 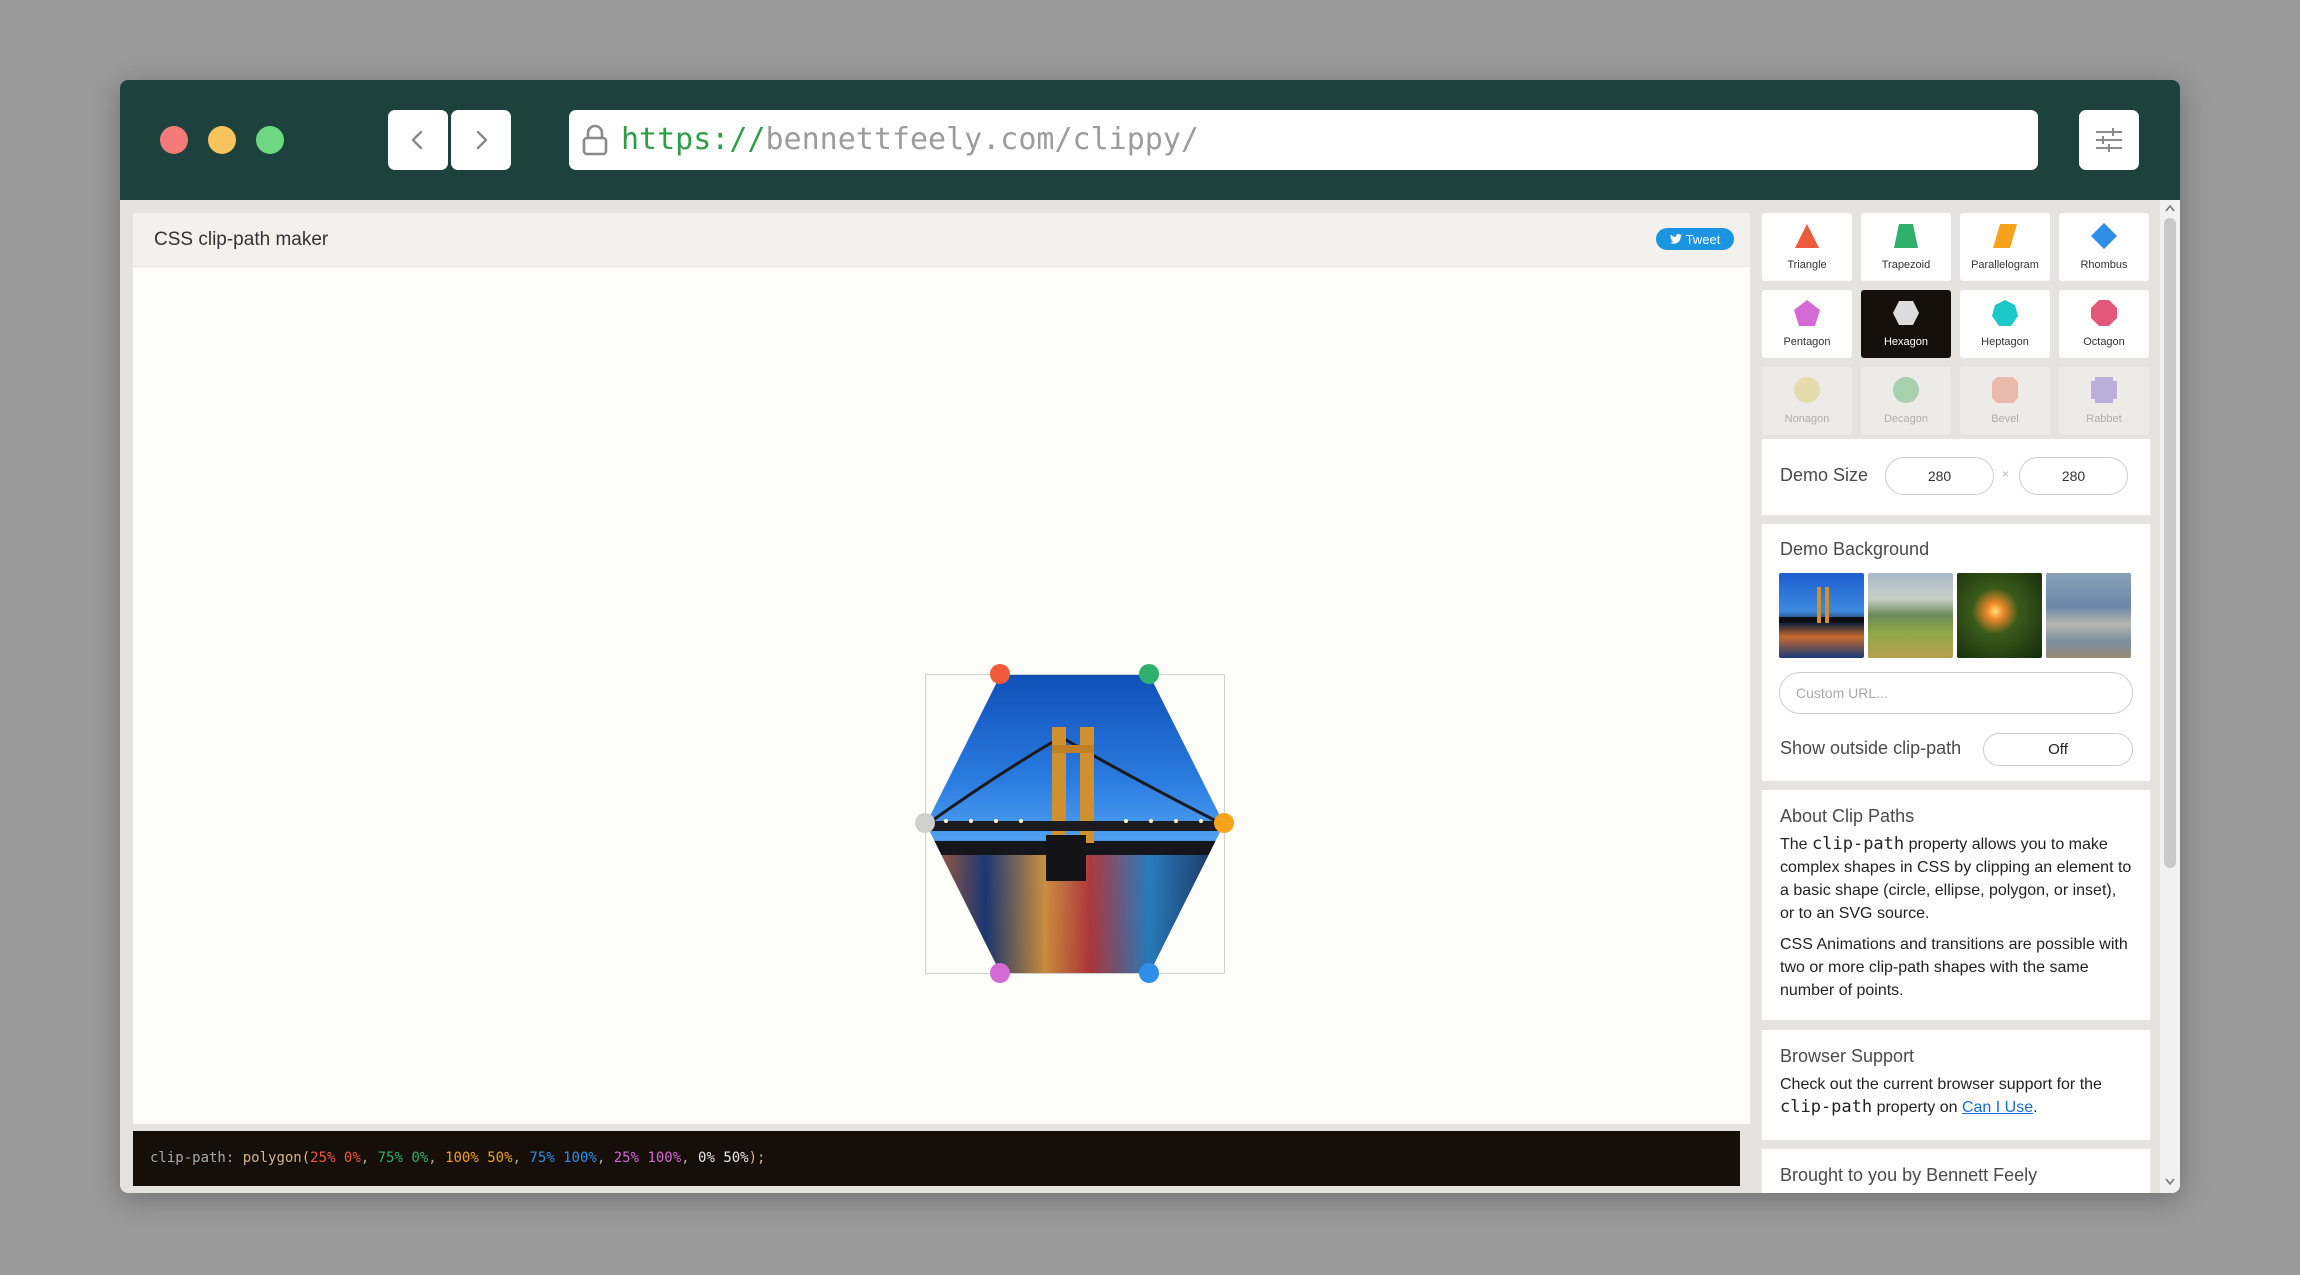 I want to click on background-thumb-hills, so click(x=1910, y=615).